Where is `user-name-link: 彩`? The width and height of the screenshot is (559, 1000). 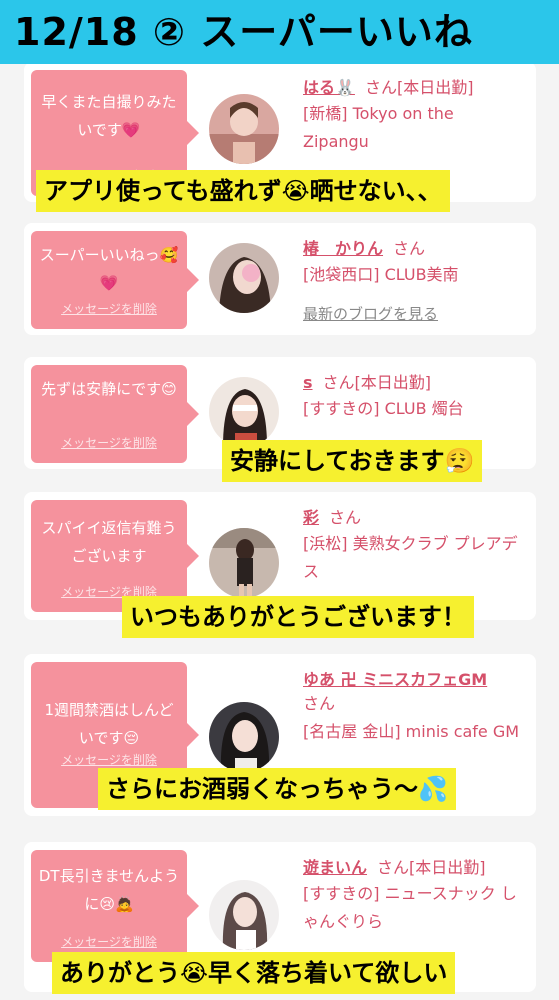
user-name-link: 彩 is located at coordinates (311, 517).